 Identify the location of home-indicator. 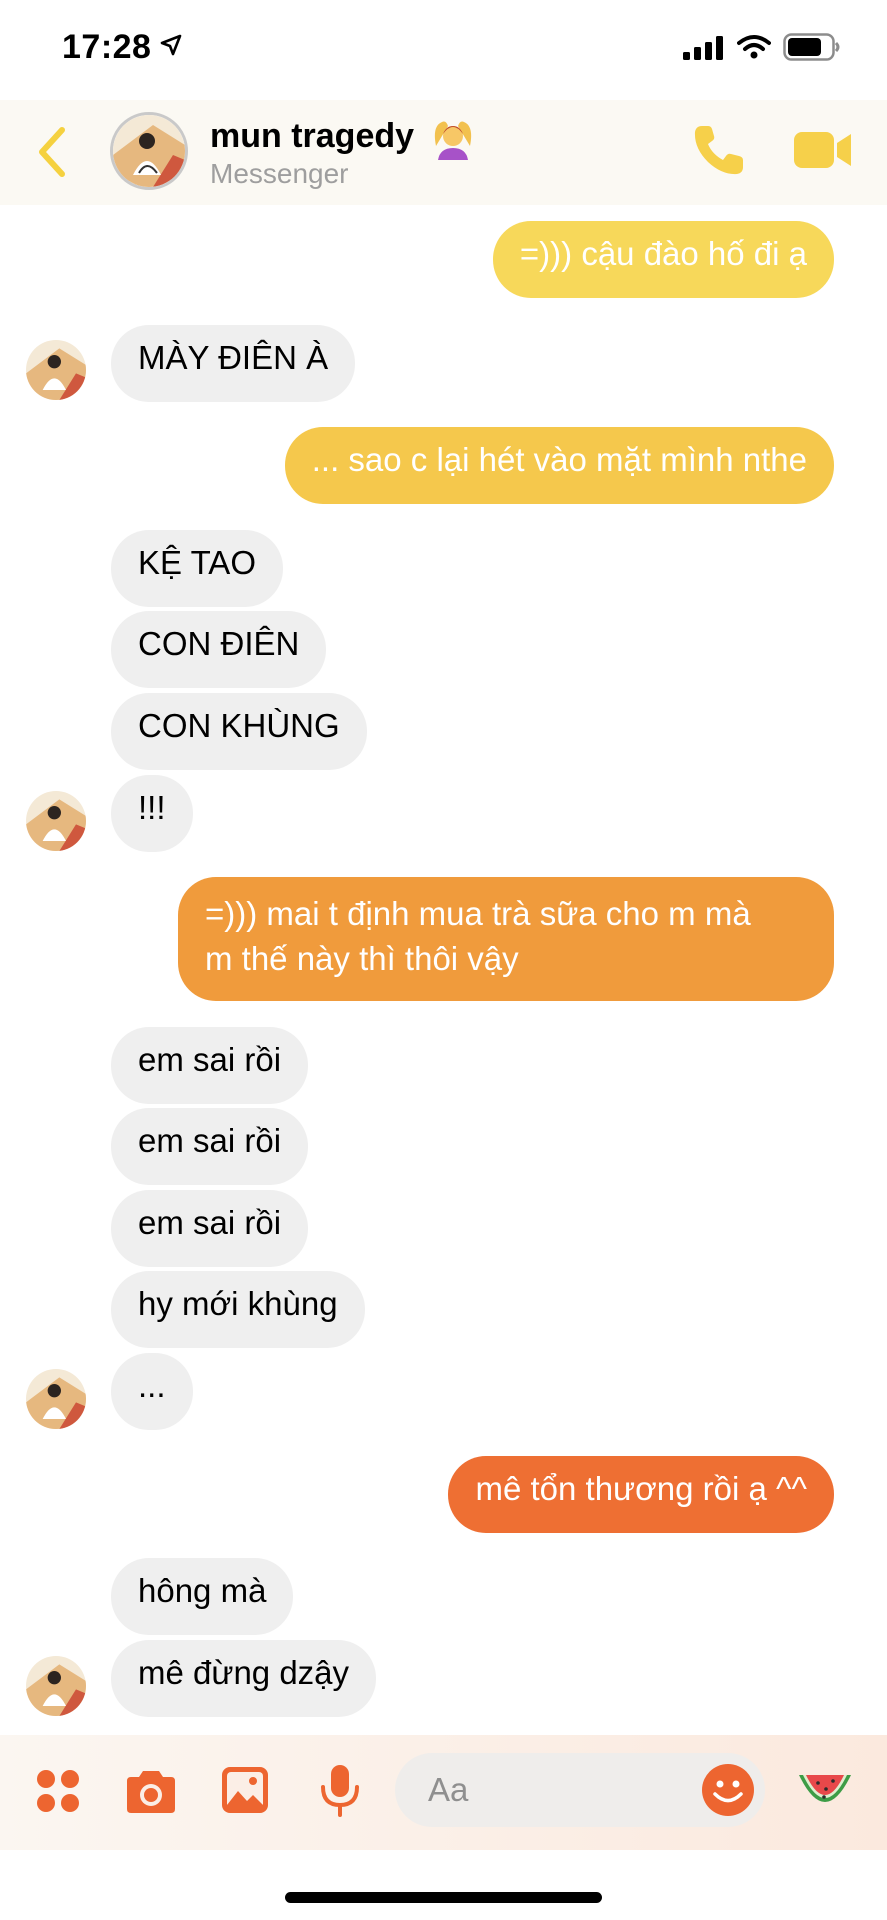
(443, 1897).